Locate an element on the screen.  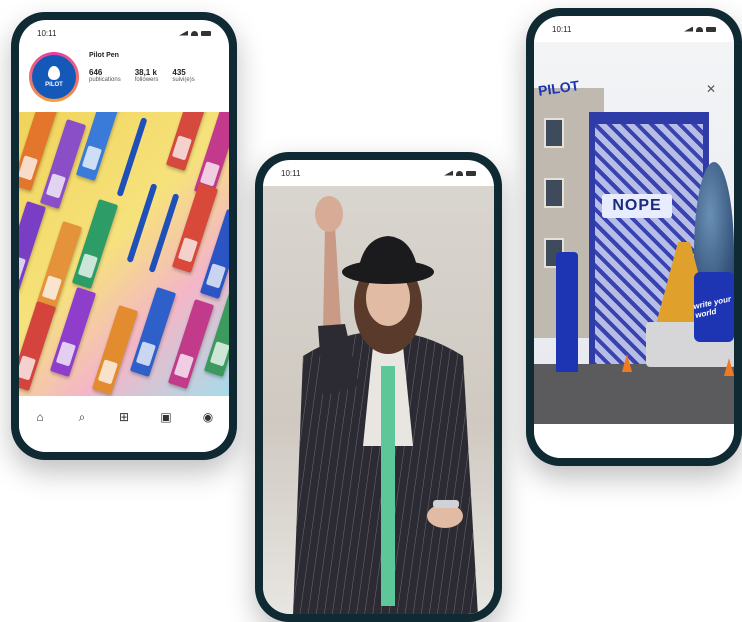
add-icon: ⊞ is located at coordinates (124, 417).